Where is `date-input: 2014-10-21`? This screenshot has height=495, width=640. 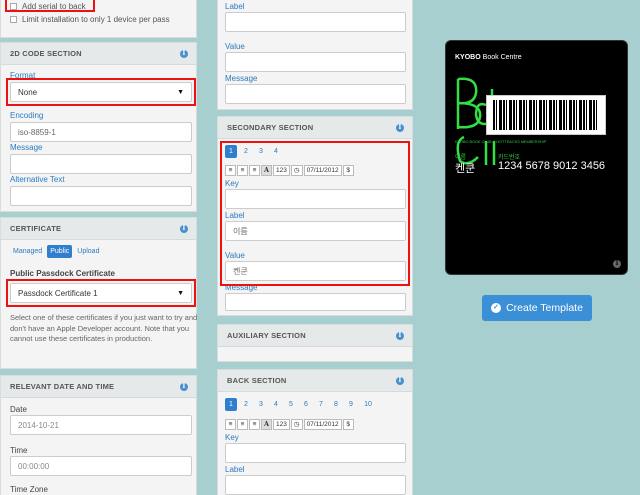
date-input: 2014-10-21 is located at coordinates (101, 425).